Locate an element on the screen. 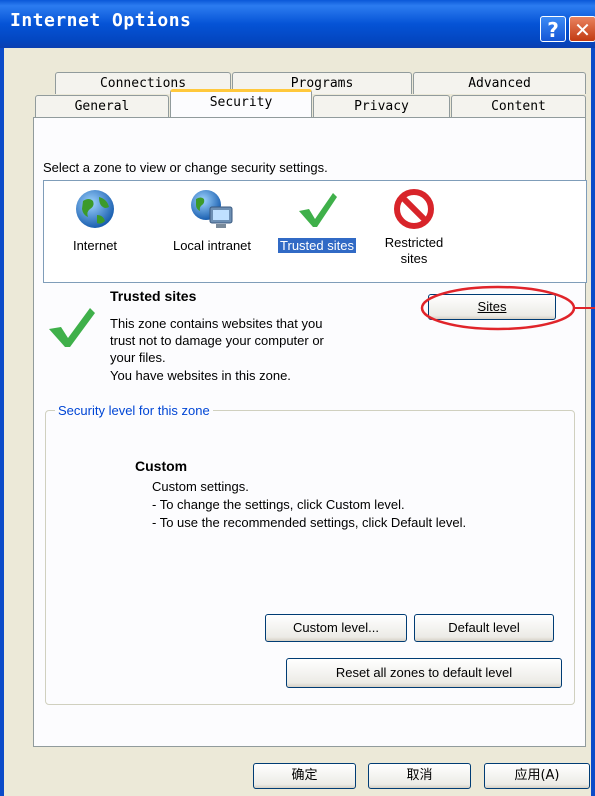 This screenshot has width=595, height=796. zone-trusted-sites: Trusted sites is located at coordinates (317, 220).